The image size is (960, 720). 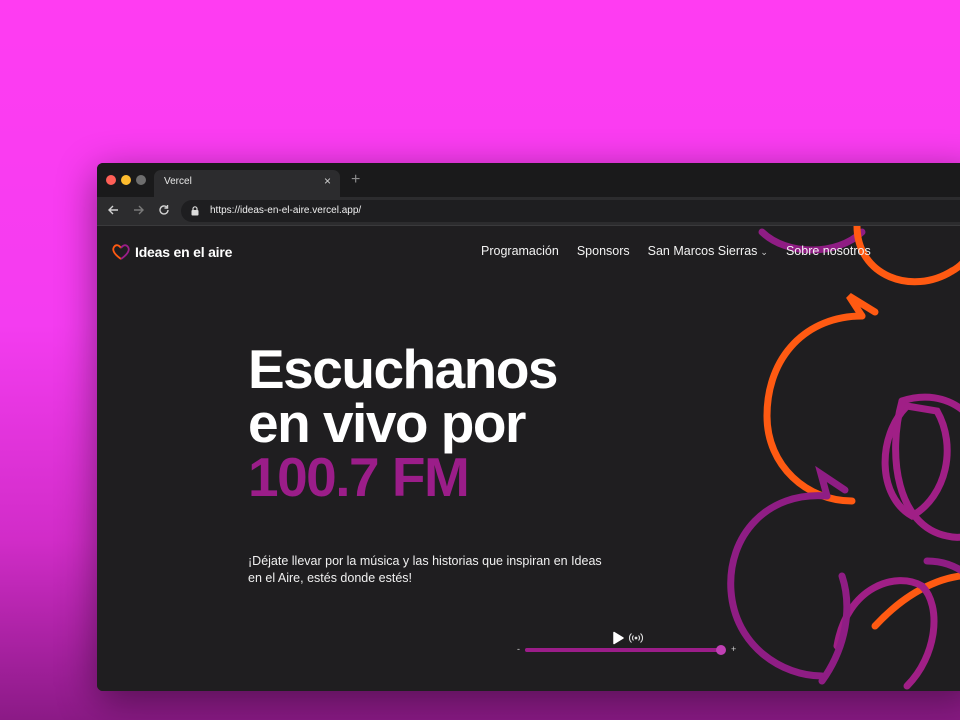 What do you see at coordinates (387, 423) in the screenshot?
I see `hero-line-2: en vivo por` at bounding box center [387, 423].